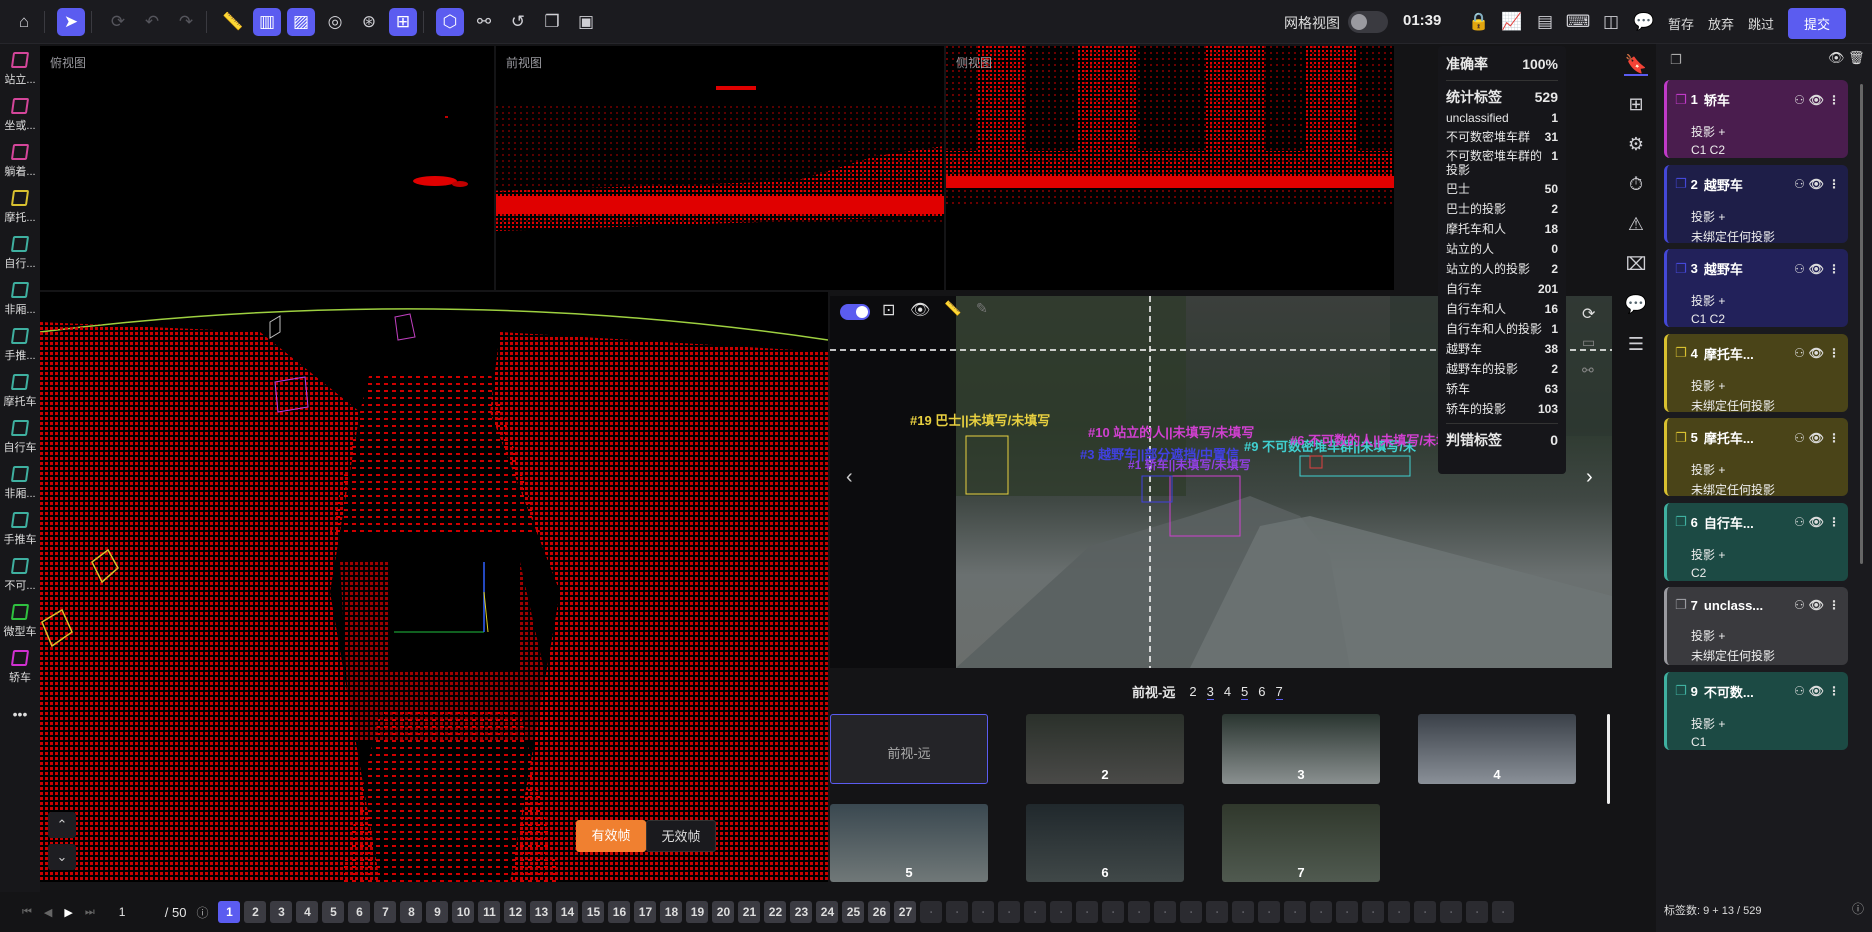 This screenshot has height=932, width=1872. I want to click on page-button: 18, so click(671, 912).